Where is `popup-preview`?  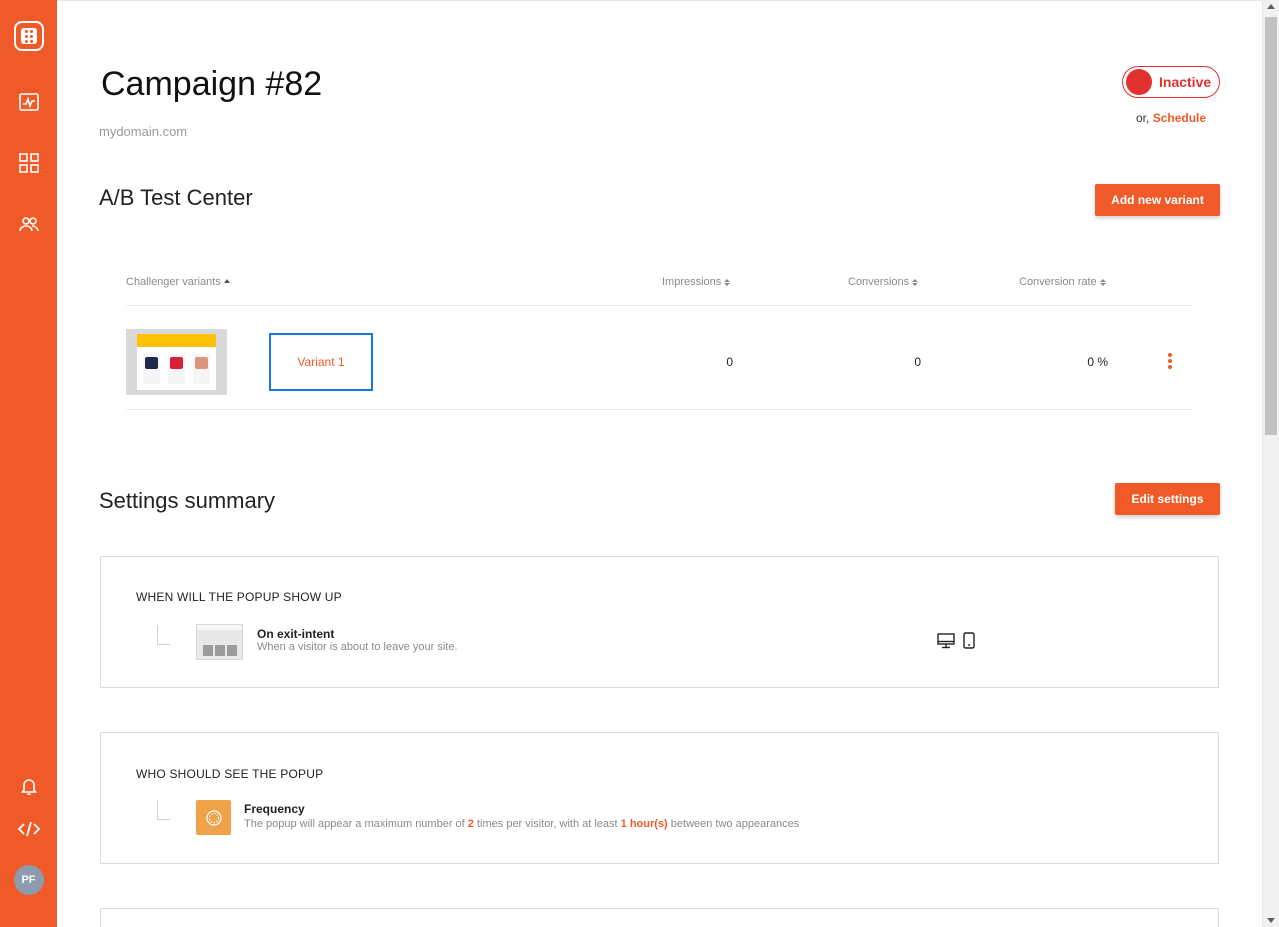 popup-preview is located at coordinates (176, 362).